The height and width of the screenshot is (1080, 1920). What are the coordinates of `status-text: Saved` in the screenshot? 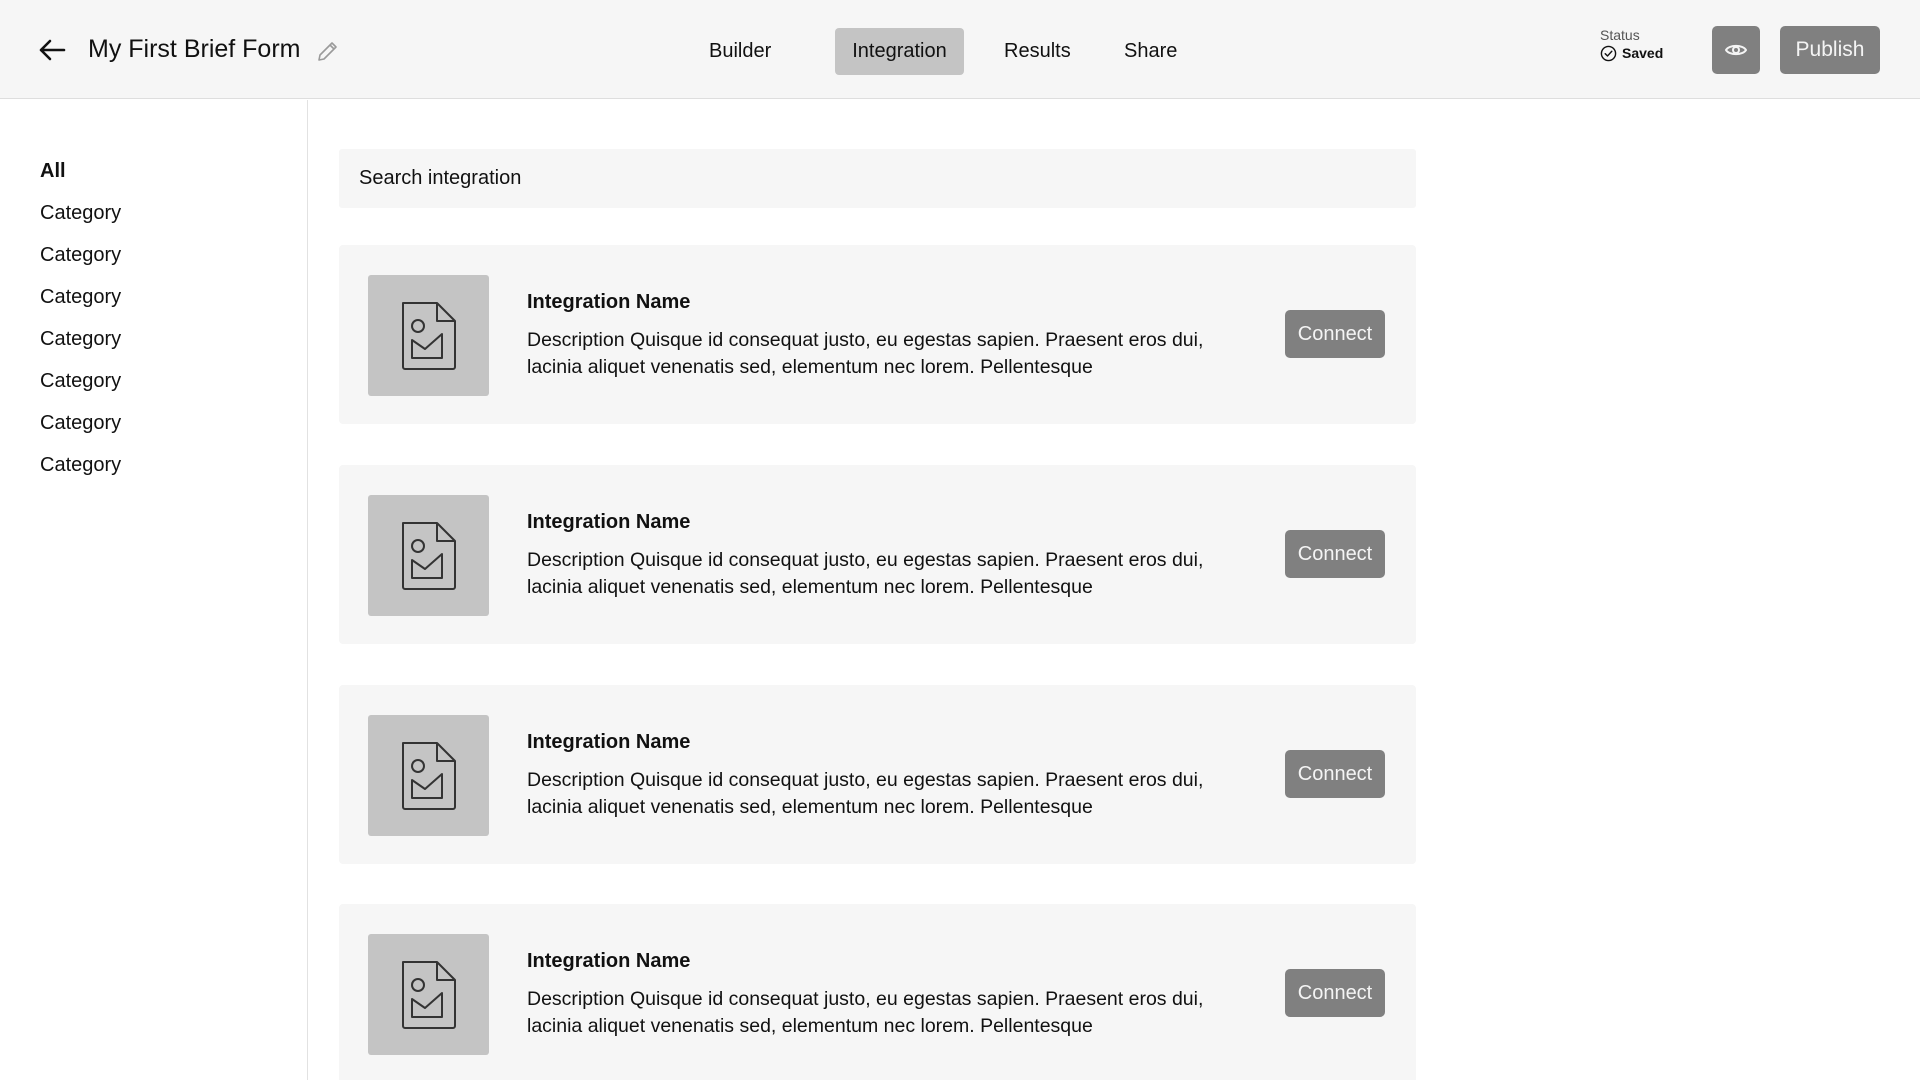 It's located at (1643, 53).